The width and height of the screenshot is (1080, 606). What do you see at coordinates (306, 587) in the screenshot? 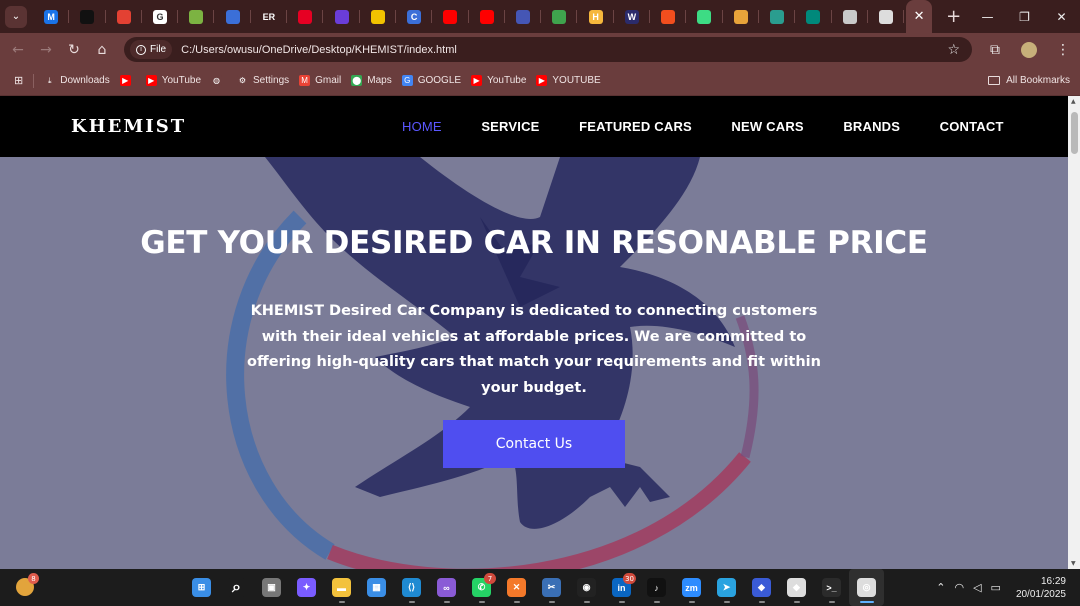
I see `taskbar-copilot: ✦` at bounding box center [306, 587].